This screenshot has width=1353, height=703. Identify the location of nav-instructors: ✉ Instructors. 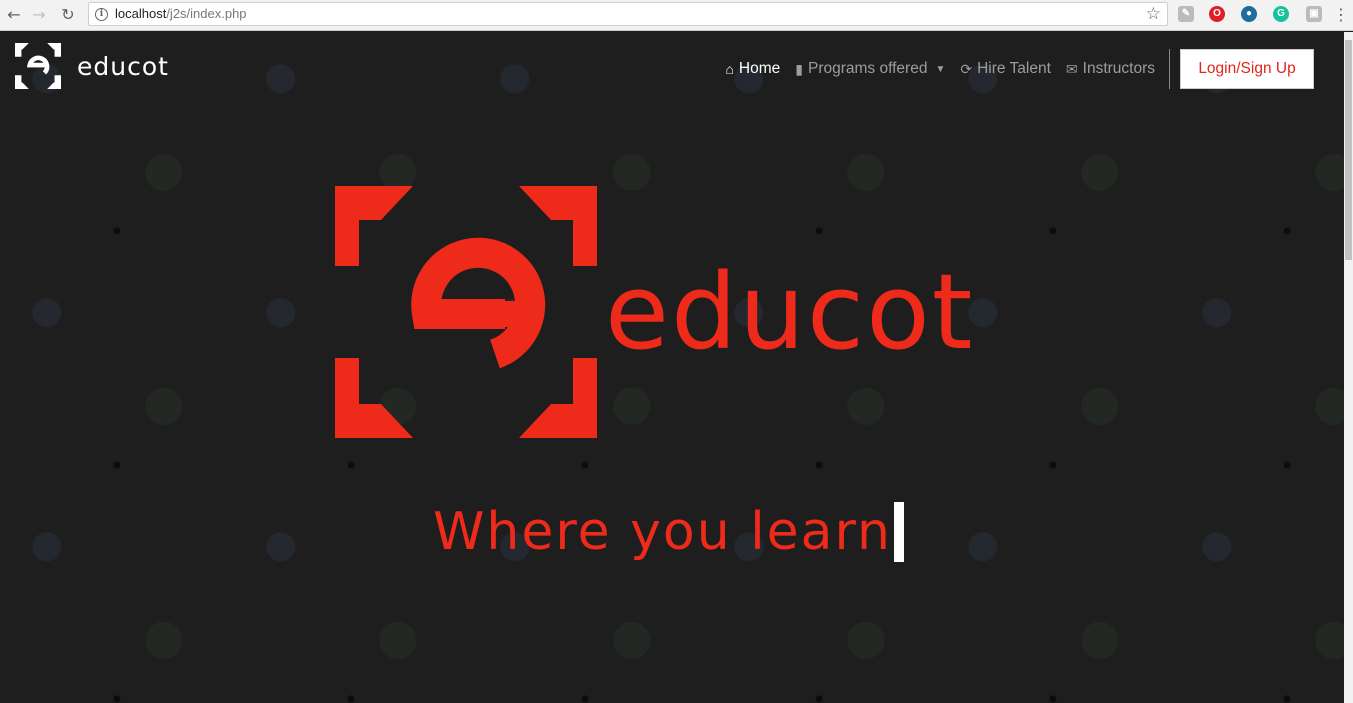
(1110, 69).